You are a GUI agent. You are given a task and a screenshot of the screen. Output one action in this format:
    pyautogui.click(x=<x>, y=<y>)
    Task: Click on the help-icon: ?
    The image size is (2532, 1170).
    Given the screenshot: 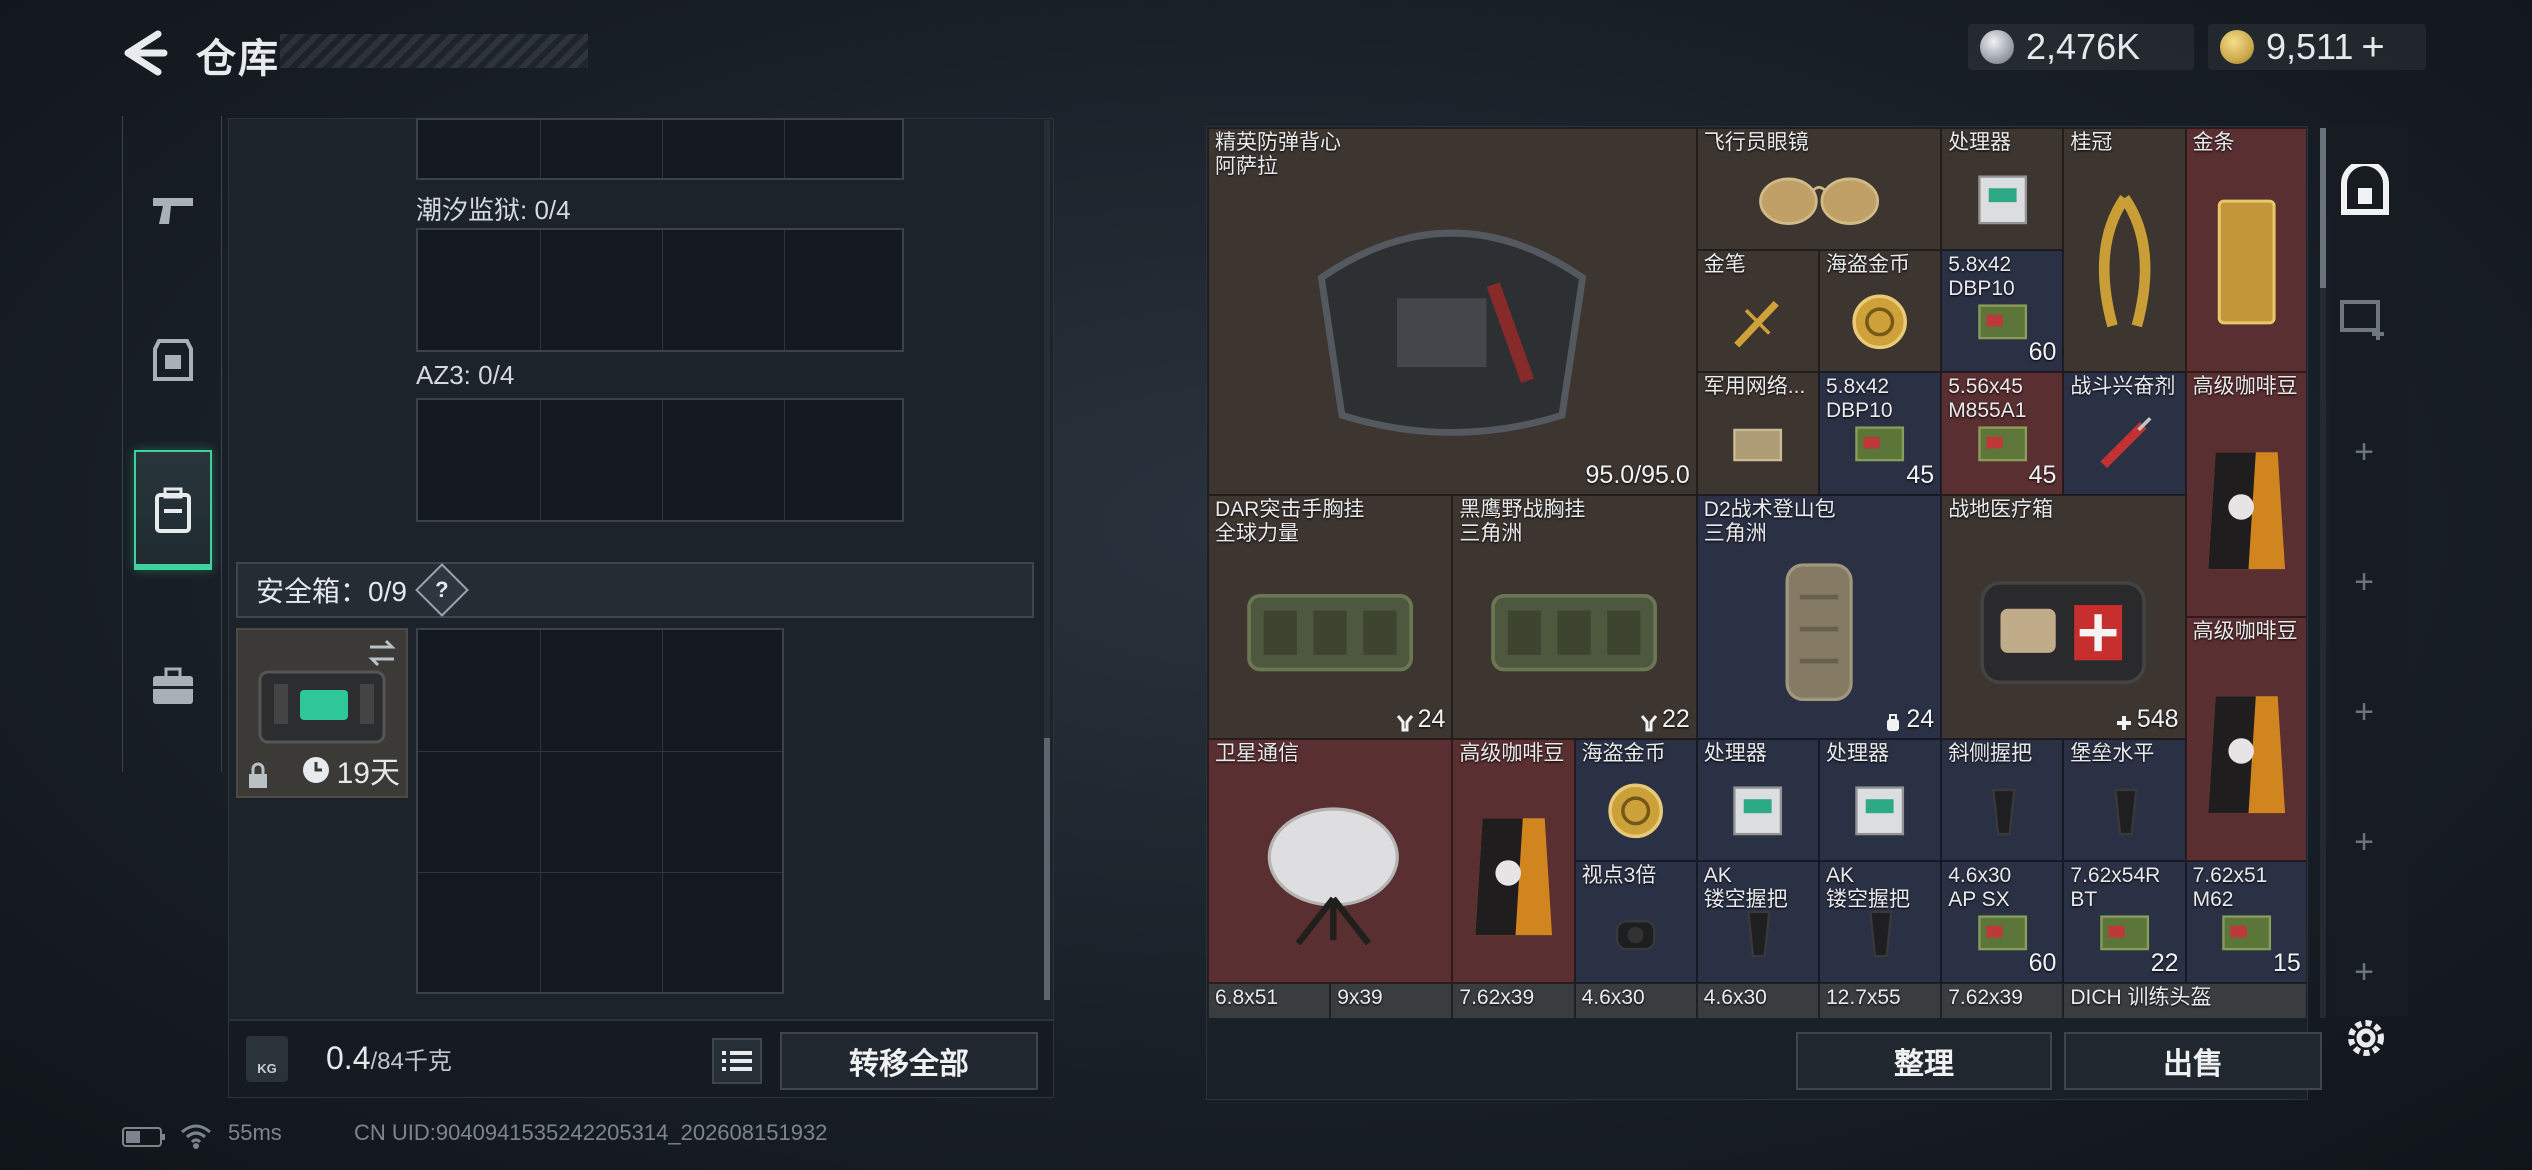 What is the action you would take?
    pyautogui.click(x=442, y=590)
    